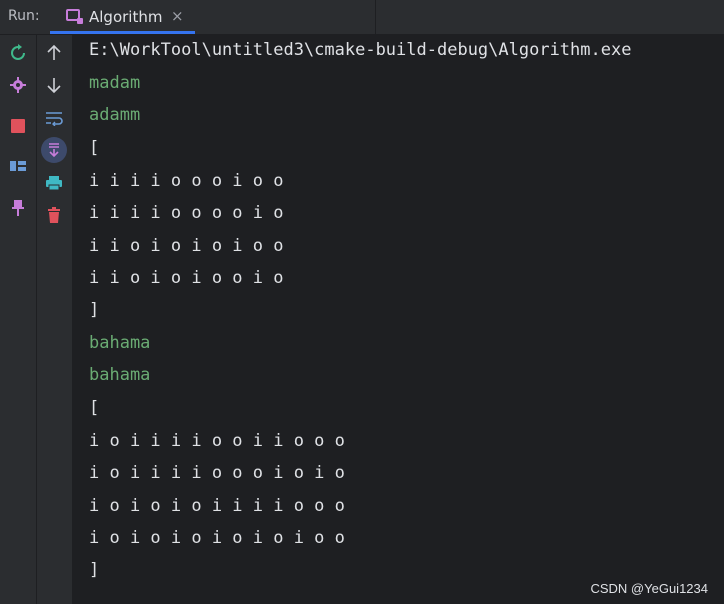 Image resolution: width=724 pixels, height=604 pixels. Describe the element at coordinates (217, 473) in the screenshot. I see `console-line: i o i i i i o o o i o i o` at that location.